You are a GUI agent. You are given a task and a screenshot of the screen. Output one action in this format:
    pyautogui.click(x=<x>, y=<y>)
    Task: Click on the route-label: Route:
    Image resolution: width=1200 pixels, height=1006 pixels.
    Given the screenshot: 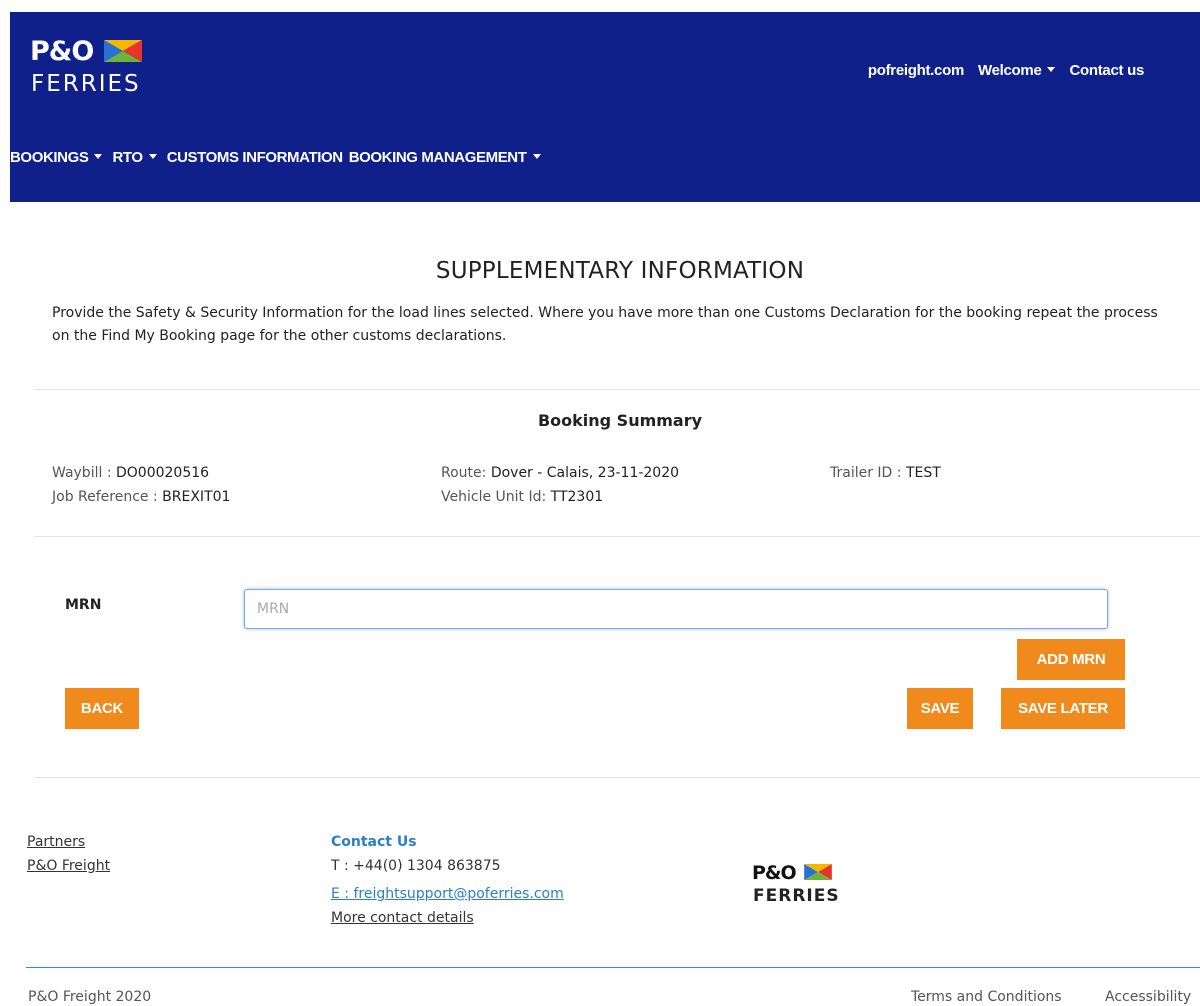 What is the action you would take?
    pyautogui.click(x=466, y=473)
    